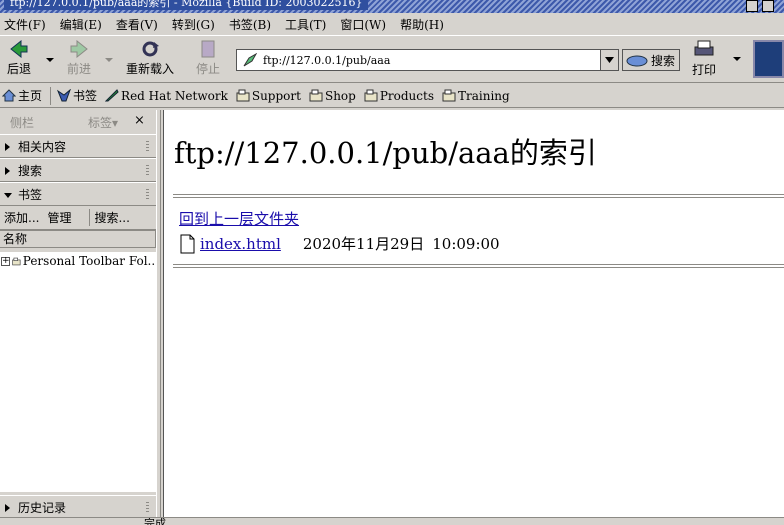 Image resolution: width=784 pixels, height=525 pixels. What do you see at coordinates (5, 261) in the screenshot?
I see `expand-plus-icon: +` at bounding box center [5, 261].